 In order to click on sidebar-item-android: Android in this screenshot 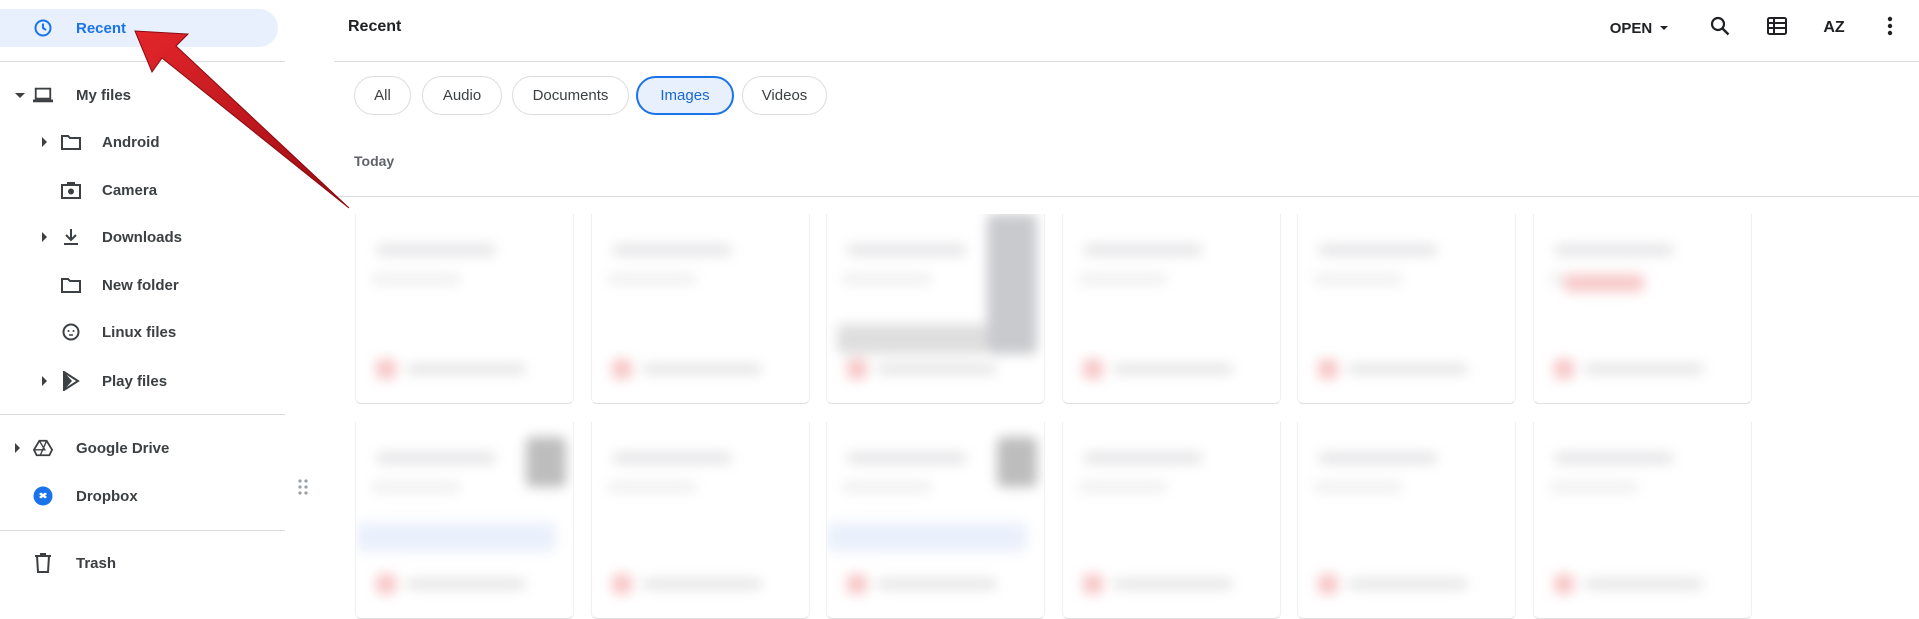, I will do `click(142, 142)`.